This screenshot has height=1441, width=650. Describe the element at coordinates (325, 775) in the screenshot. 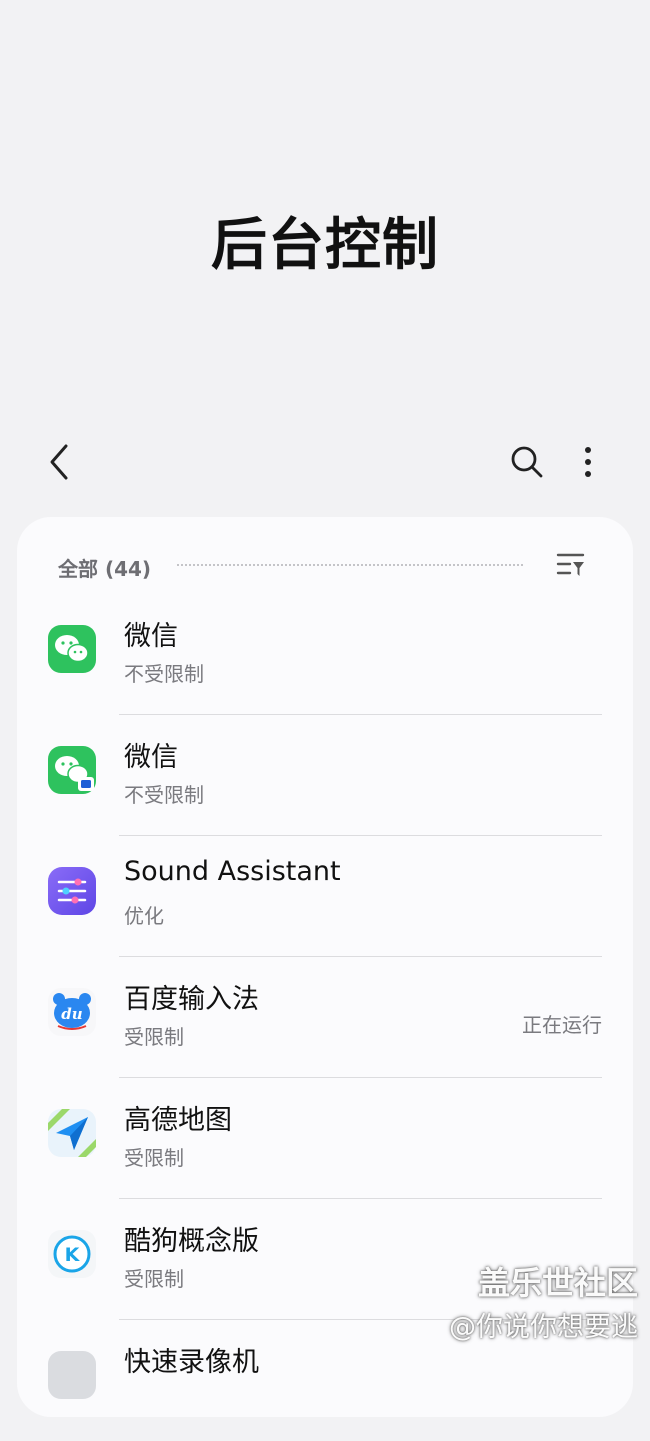

I see `app-row-wechat-work: 微信 不受限制` at that location.